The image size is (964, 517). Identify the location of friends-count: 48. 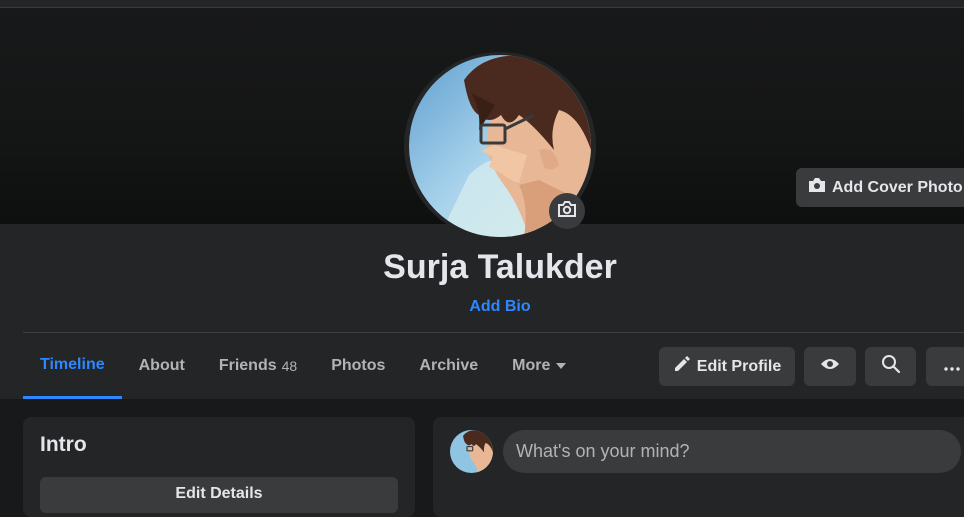
(289, 366).